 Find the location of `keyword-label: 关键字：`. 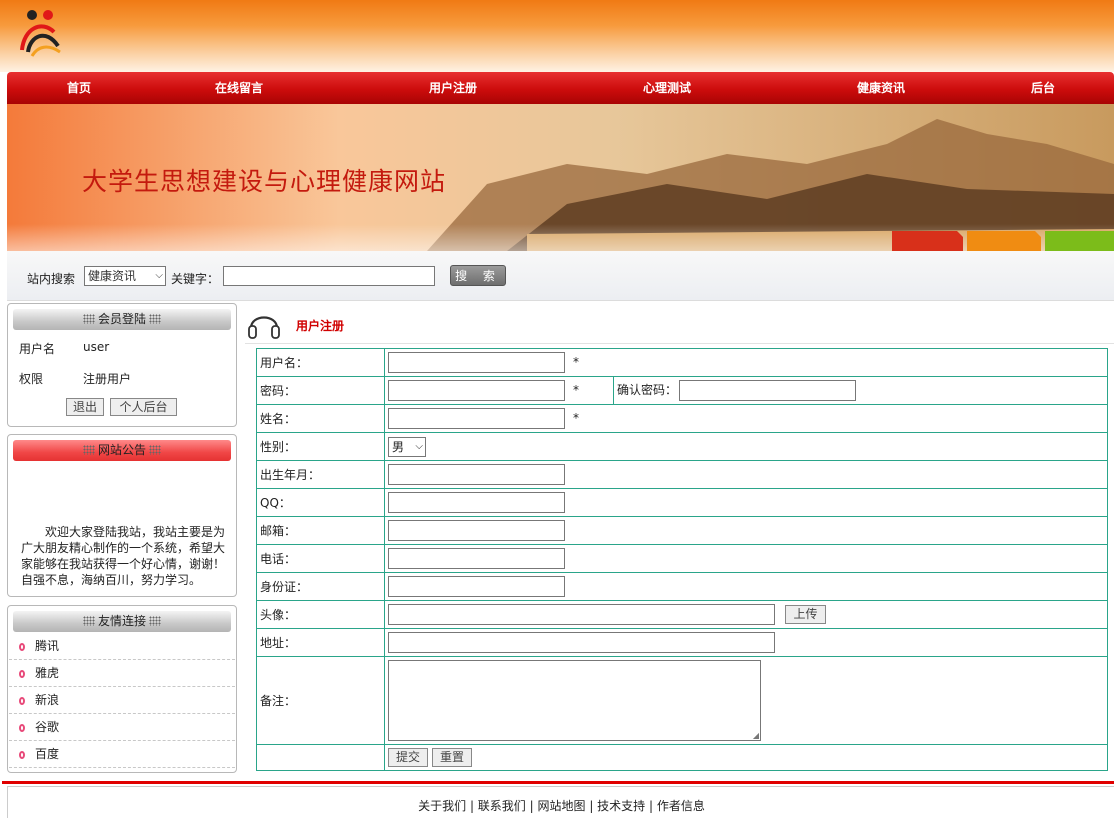

keyword-label: 关键字： is located at coordinates (195, 279).